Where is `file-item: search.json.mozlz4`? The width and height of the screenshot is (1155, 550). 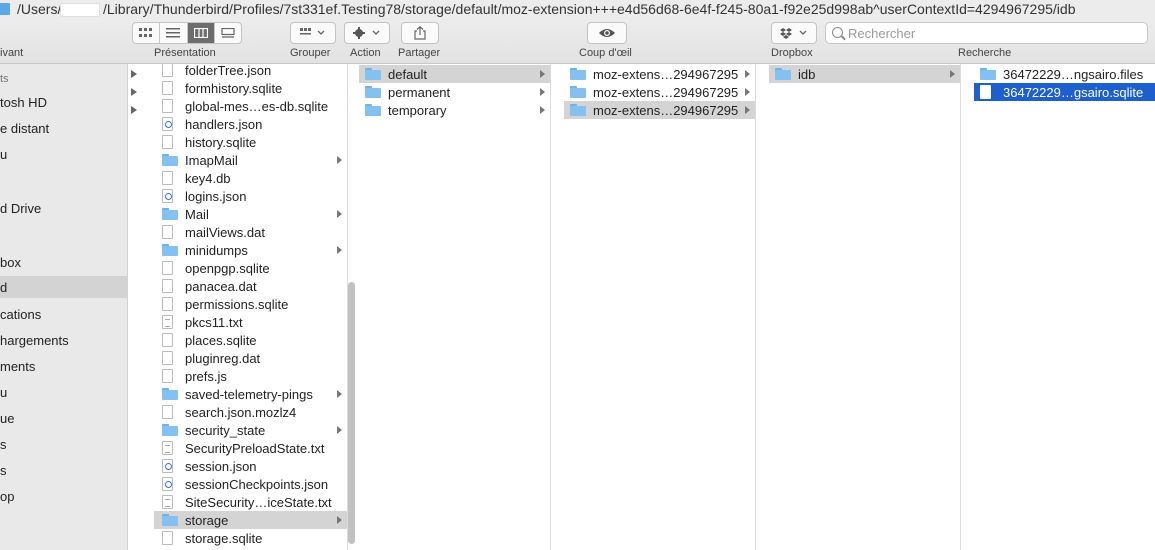
file-item: search.json.mozlz4 is located at coordinates (250, 412).